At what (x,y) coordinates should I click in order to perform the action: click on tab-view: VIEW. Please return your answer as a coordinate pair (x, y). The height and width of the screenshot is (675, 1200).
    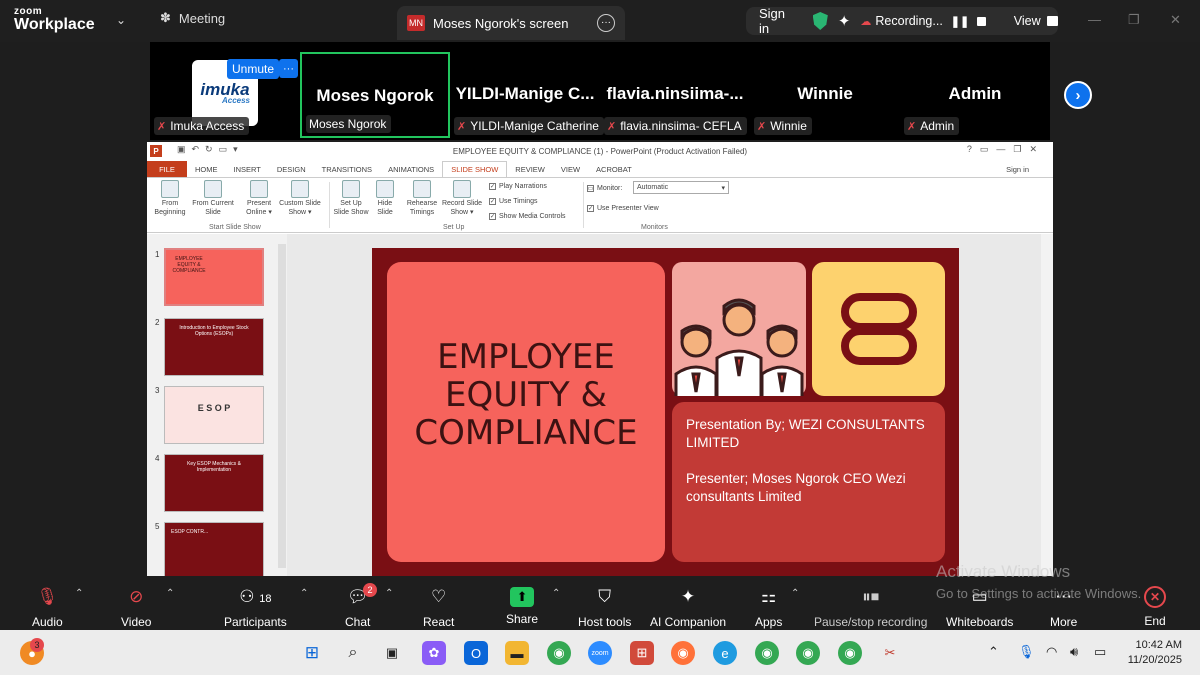
    Looking at the image, I should click on (570, 169).